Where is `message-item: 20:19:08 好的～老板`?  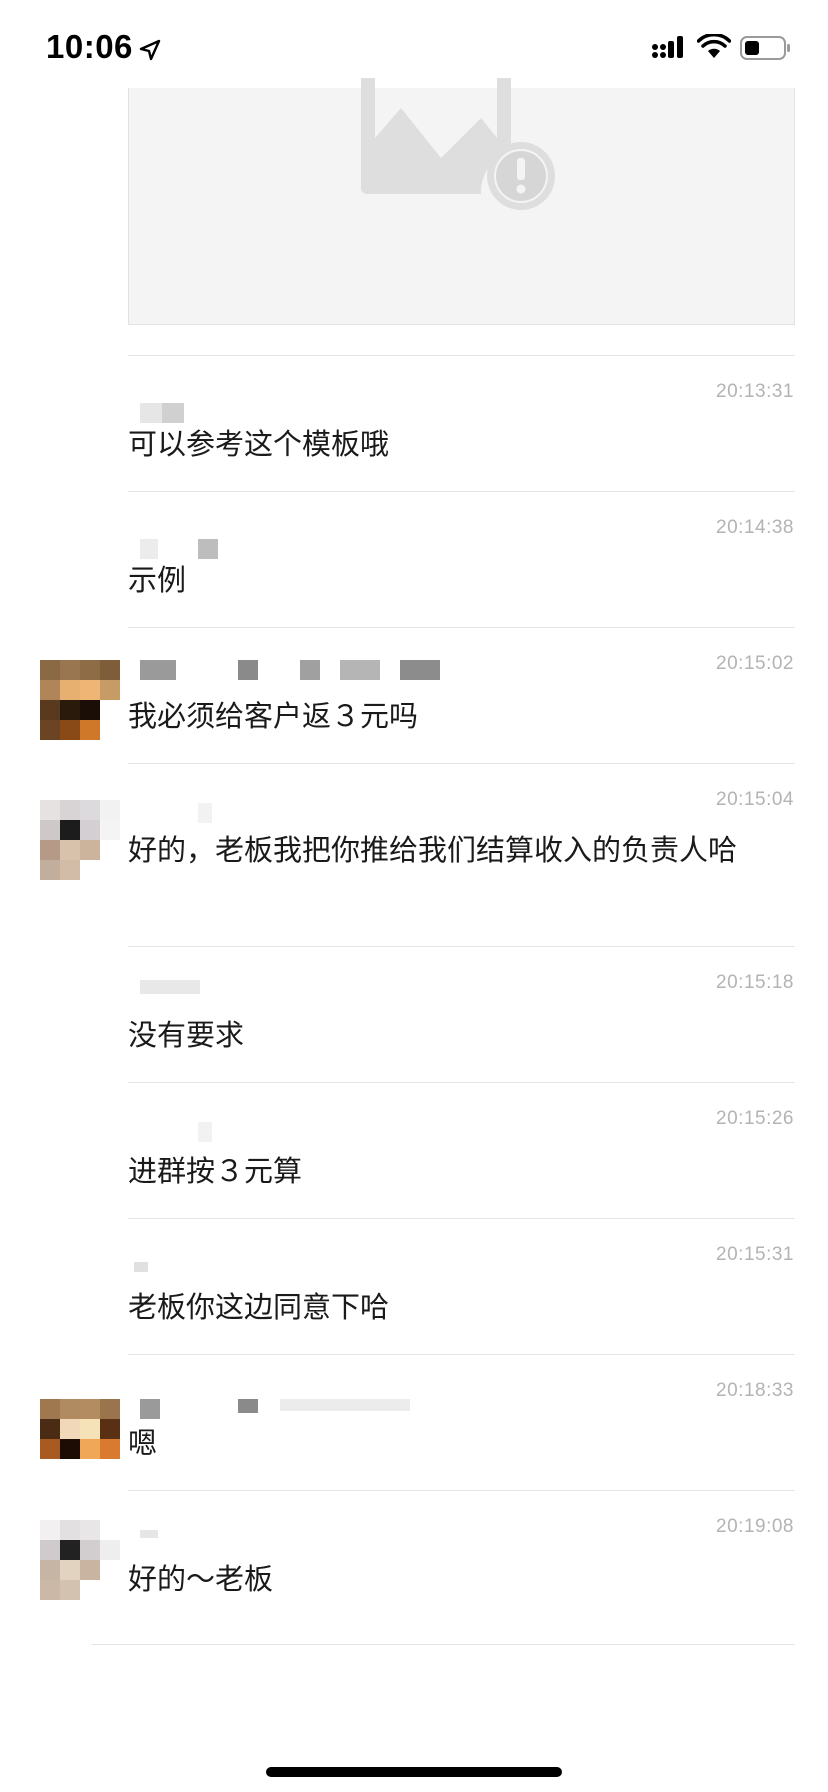 message-item: 20:19:08 好的～老板 is located at coordinates (414, 1567).